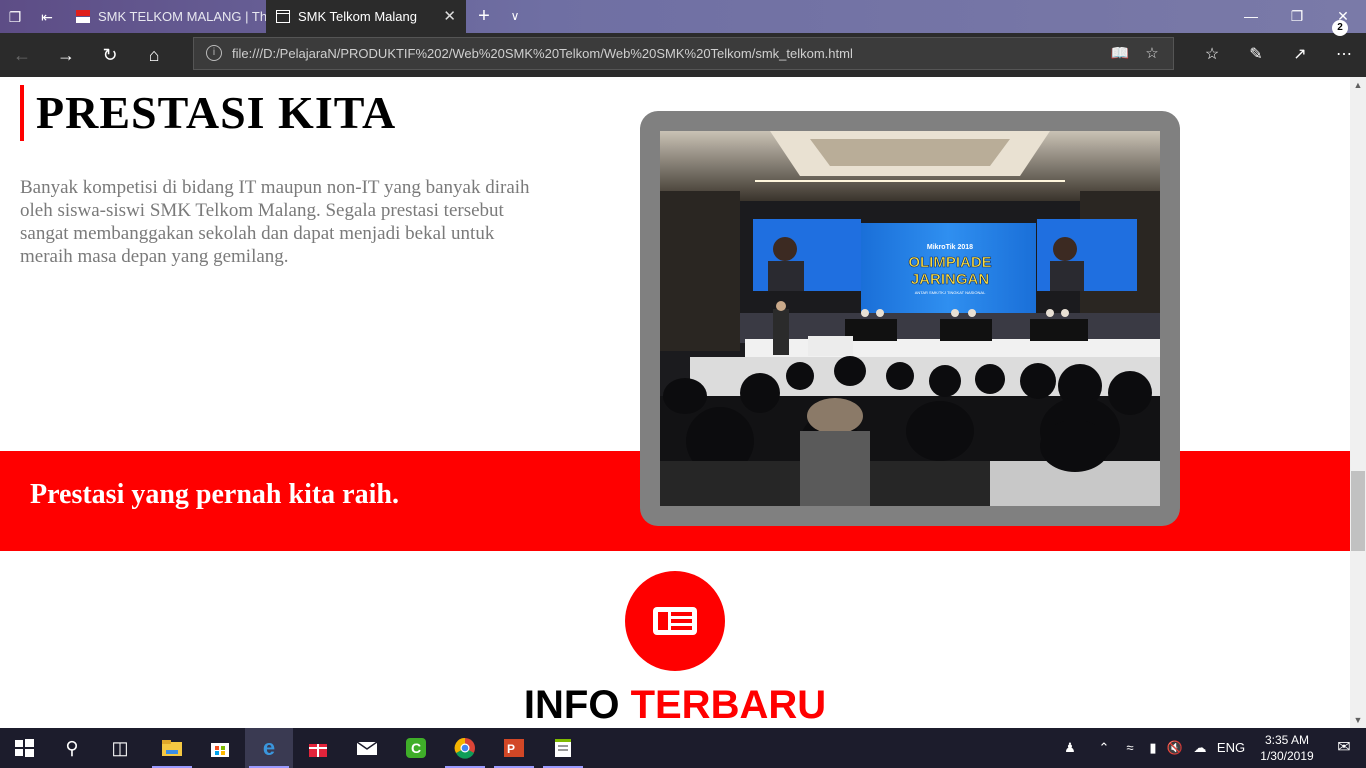 The width and height of the screenshot is (1366, 768). Describe the element at coordinates (1358, 720) in the screenshot. I see `scroll-down-icon: ▼` at that location.